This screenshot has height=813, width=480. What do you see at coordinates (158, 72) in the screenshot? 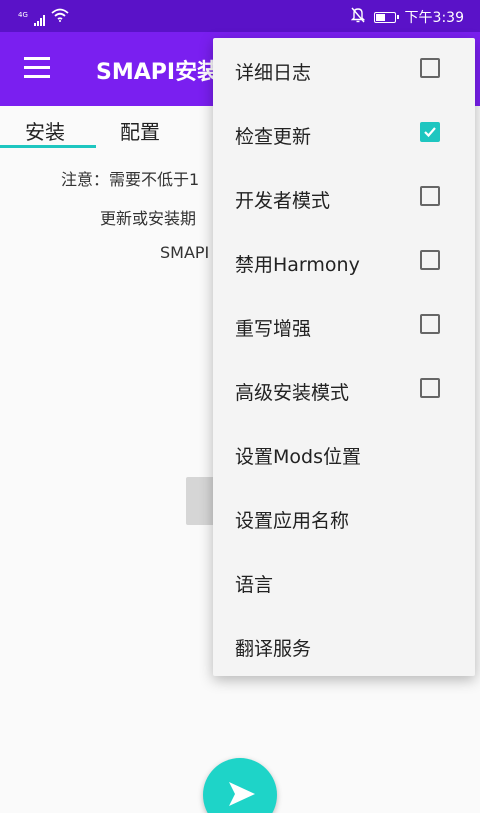
I see `page-title: SMAPI安装` at bounding box center [158, 72].